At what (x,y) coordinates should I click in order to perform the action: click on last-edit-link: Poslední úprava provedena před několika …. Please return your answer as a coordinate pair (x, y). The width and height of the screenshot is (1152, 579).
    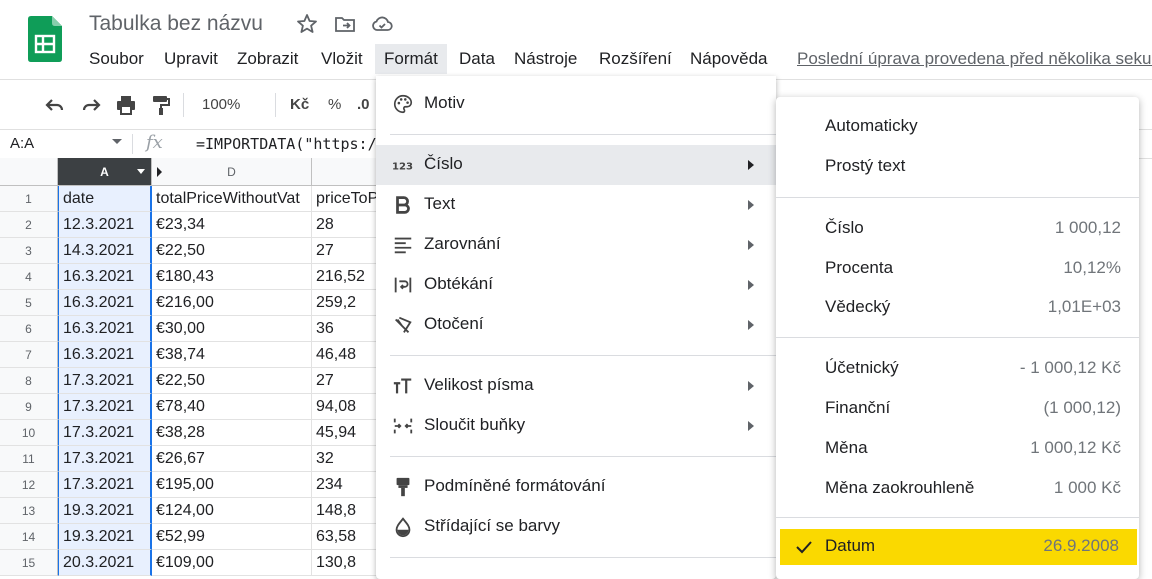
    Looking at the image, I should click on (974, 59).